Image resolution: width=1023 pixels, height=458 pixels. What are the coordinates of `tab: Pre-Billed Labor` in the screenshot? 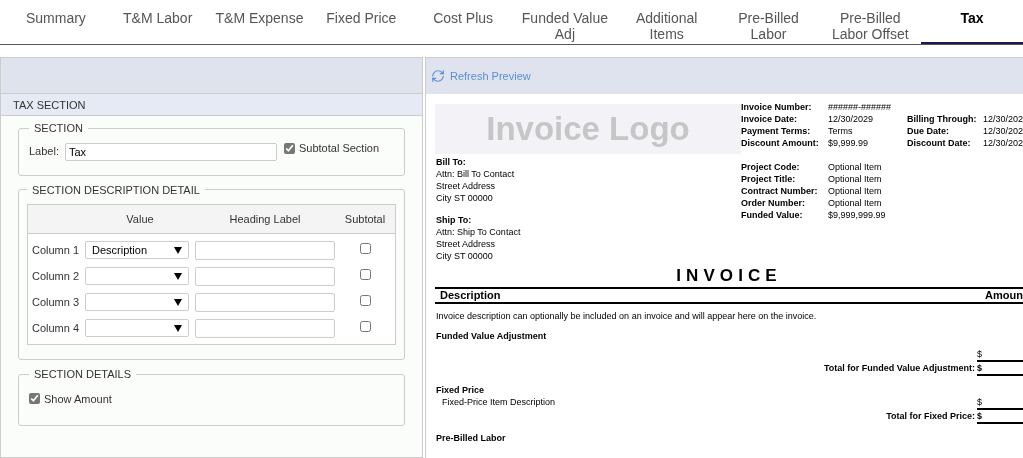 It's located at (768, 22).